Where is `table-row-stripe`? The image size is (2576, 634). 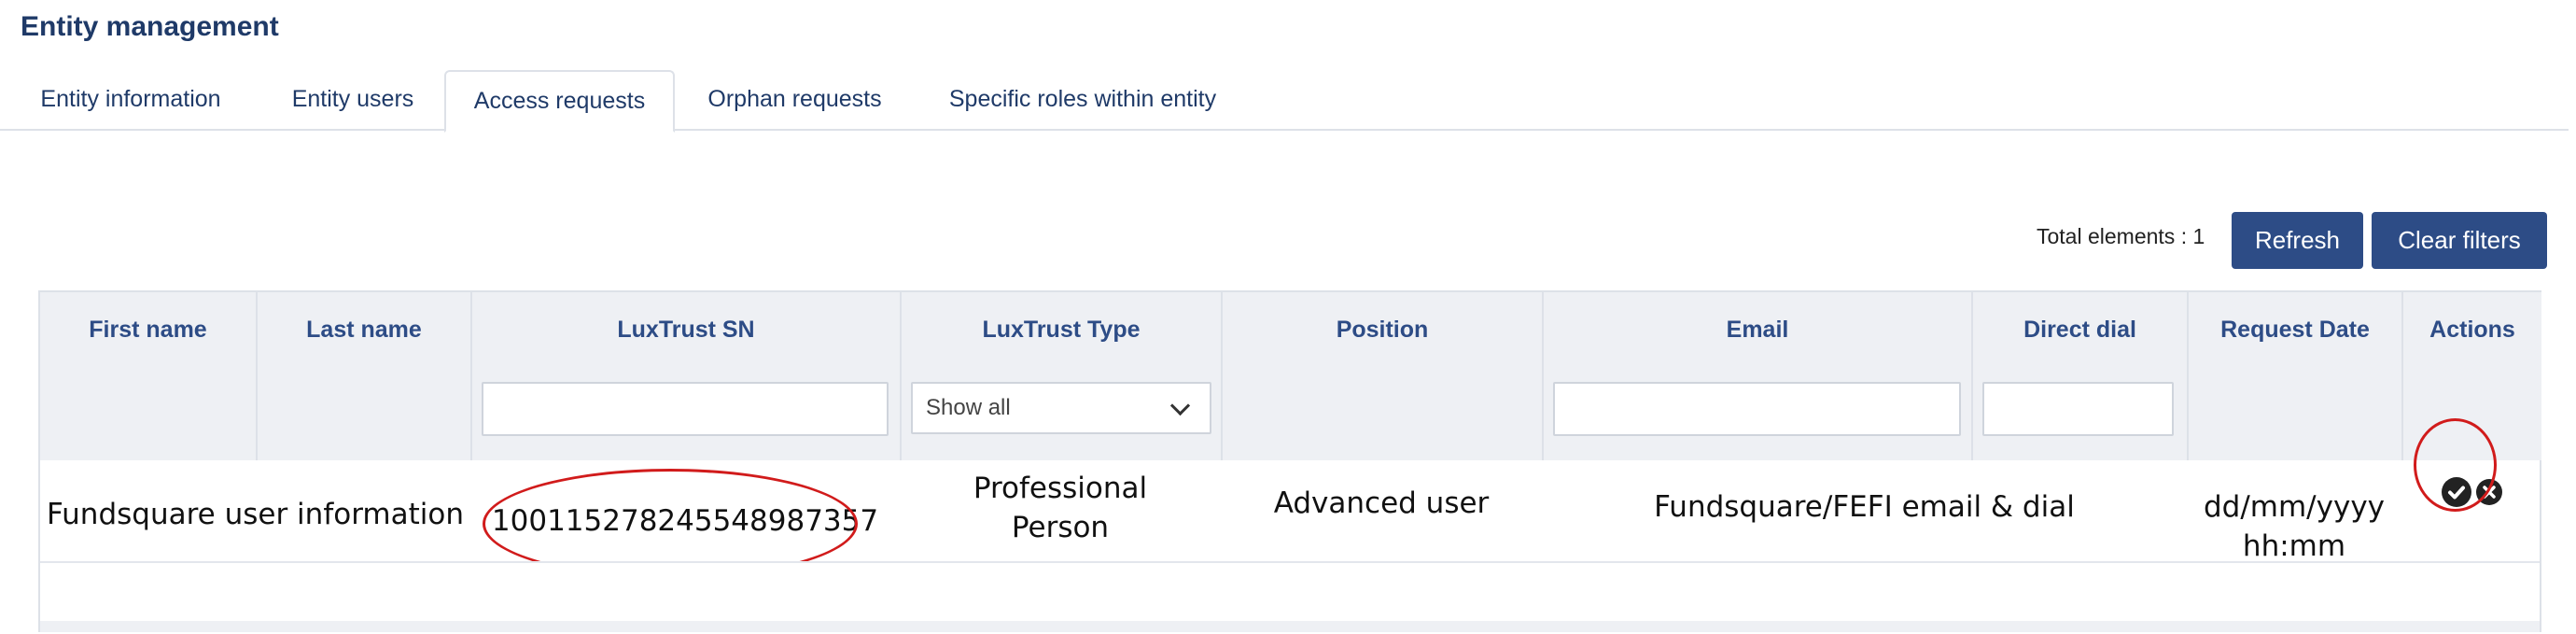
table-row-stripe is located at coordinates (1290, 626).